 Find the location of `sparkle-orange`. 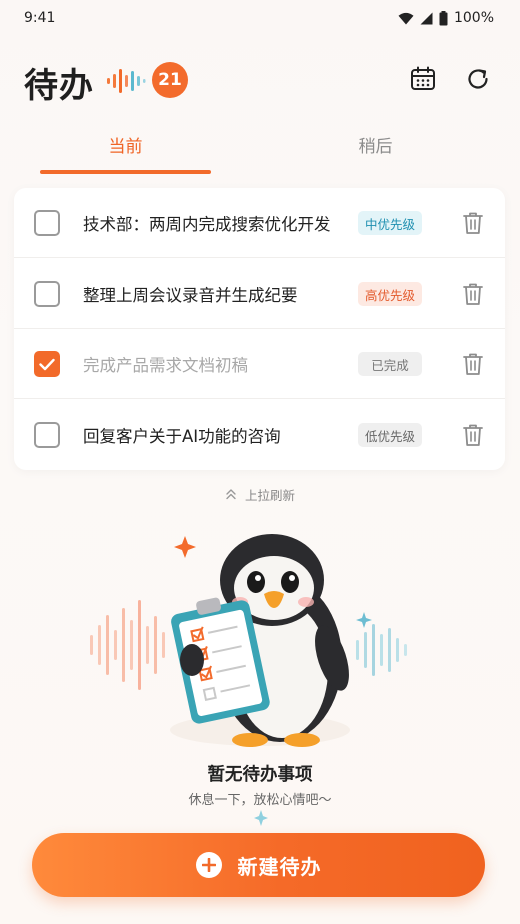

sparkle-orange is located at coordinates (185, 547).